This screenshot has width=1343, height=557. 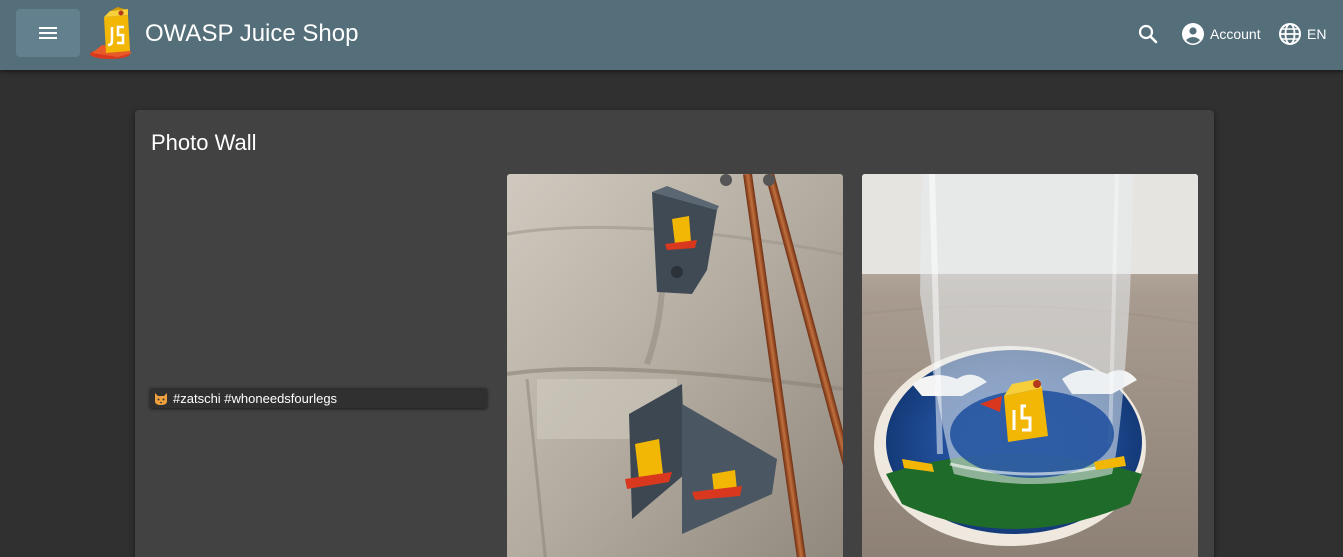 I want to click on language-button: EN, so click(x=1302, y=34).